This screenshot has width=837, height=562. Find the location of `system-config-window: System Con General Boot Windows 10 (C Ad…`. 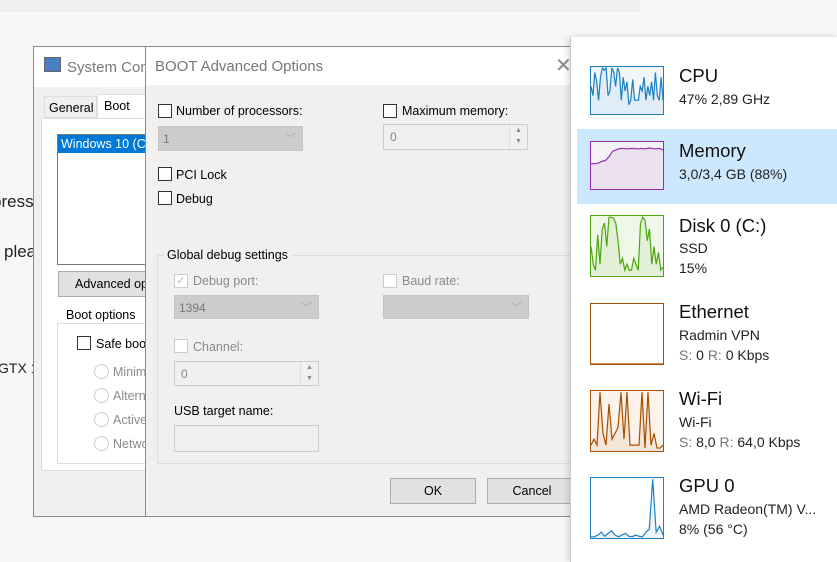

system-config-window: System Con General Boot Windows 10 (C Ad… is located at coordinates (100, 281).